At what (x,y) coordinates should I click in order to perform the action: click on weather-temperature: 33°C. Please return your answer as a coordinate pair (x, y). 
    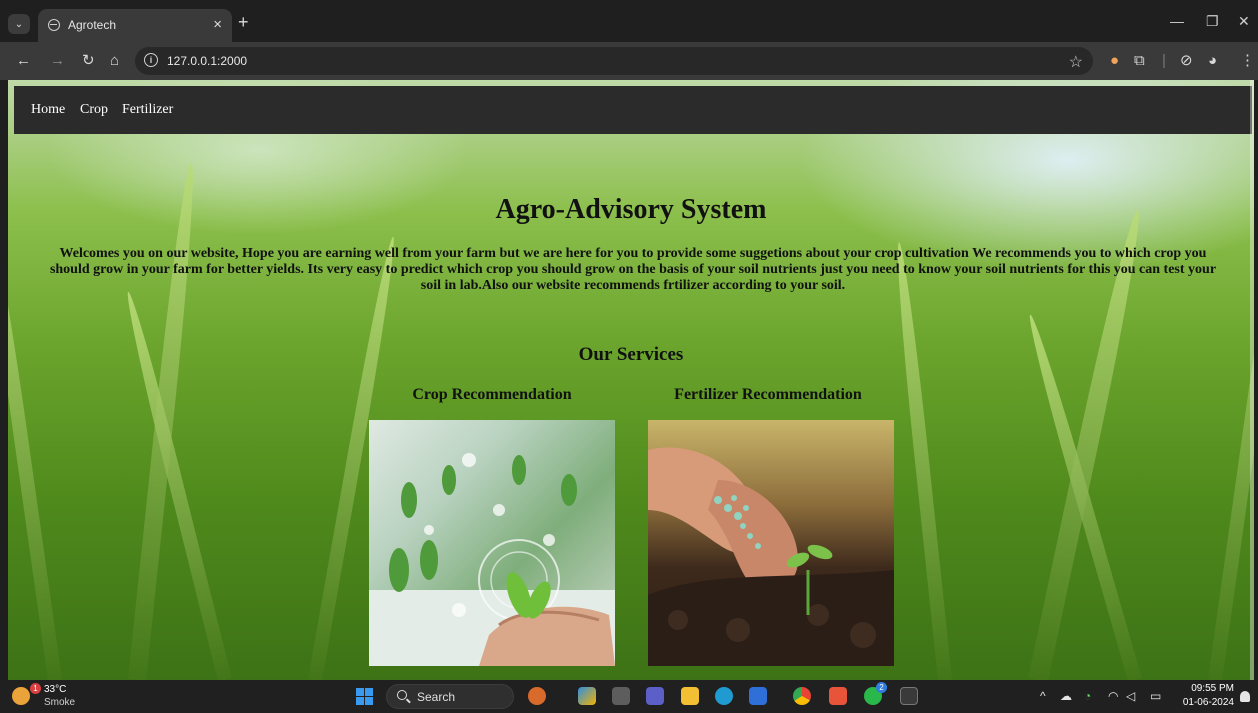
    Looking at the image, I should click on (55, 689).